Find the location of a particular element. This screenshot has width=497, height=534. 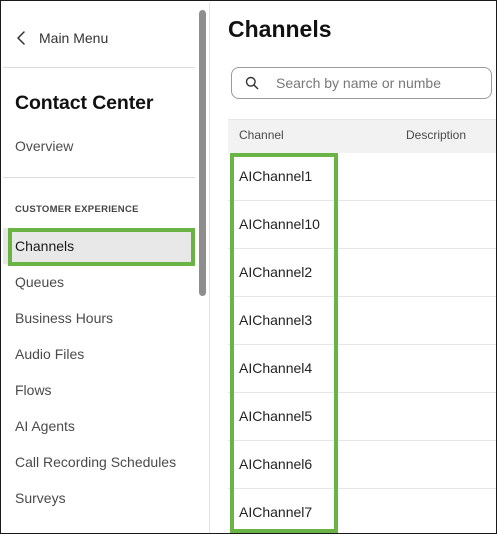

table-row: AIChannel6 is located at coordinates (362, 465).